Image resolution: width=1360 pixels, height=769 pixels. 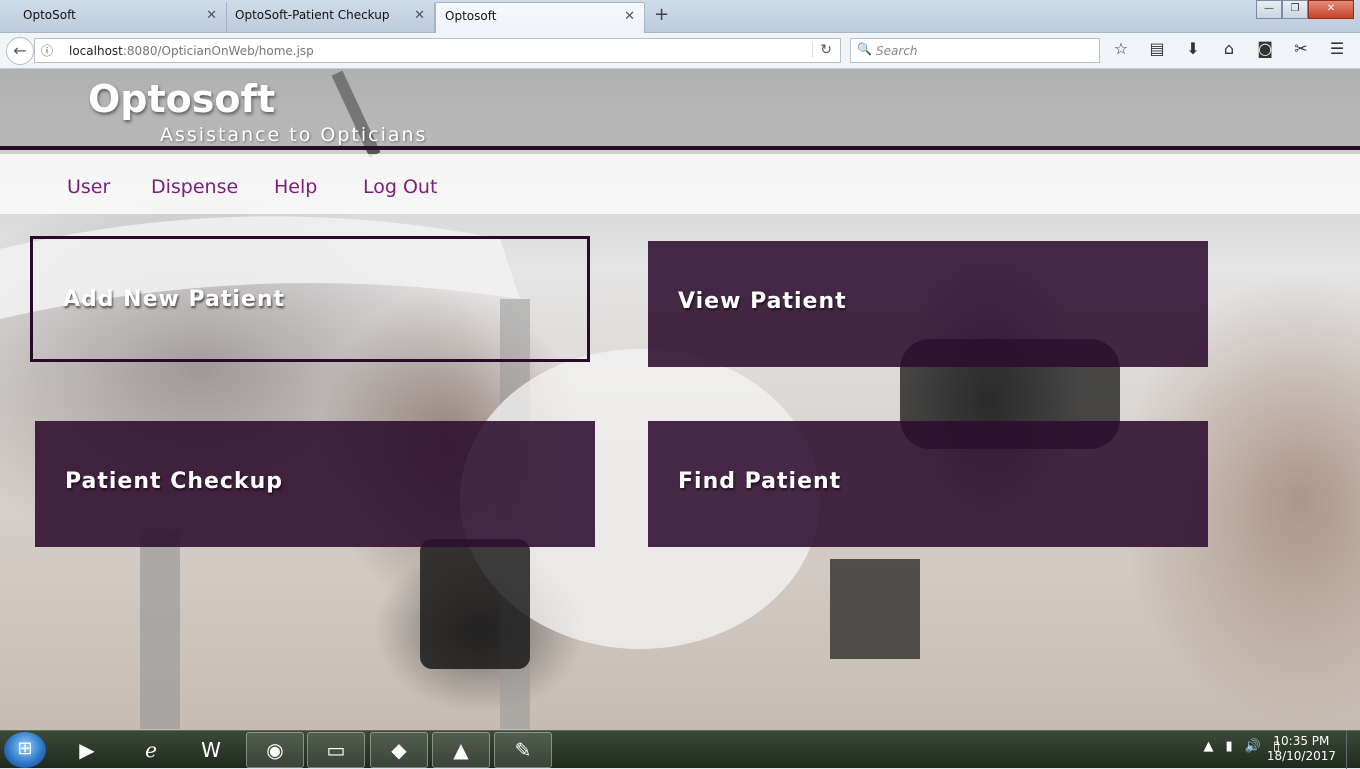 I want to click on home-icon: ⌂, so click(x=1229, y=48).